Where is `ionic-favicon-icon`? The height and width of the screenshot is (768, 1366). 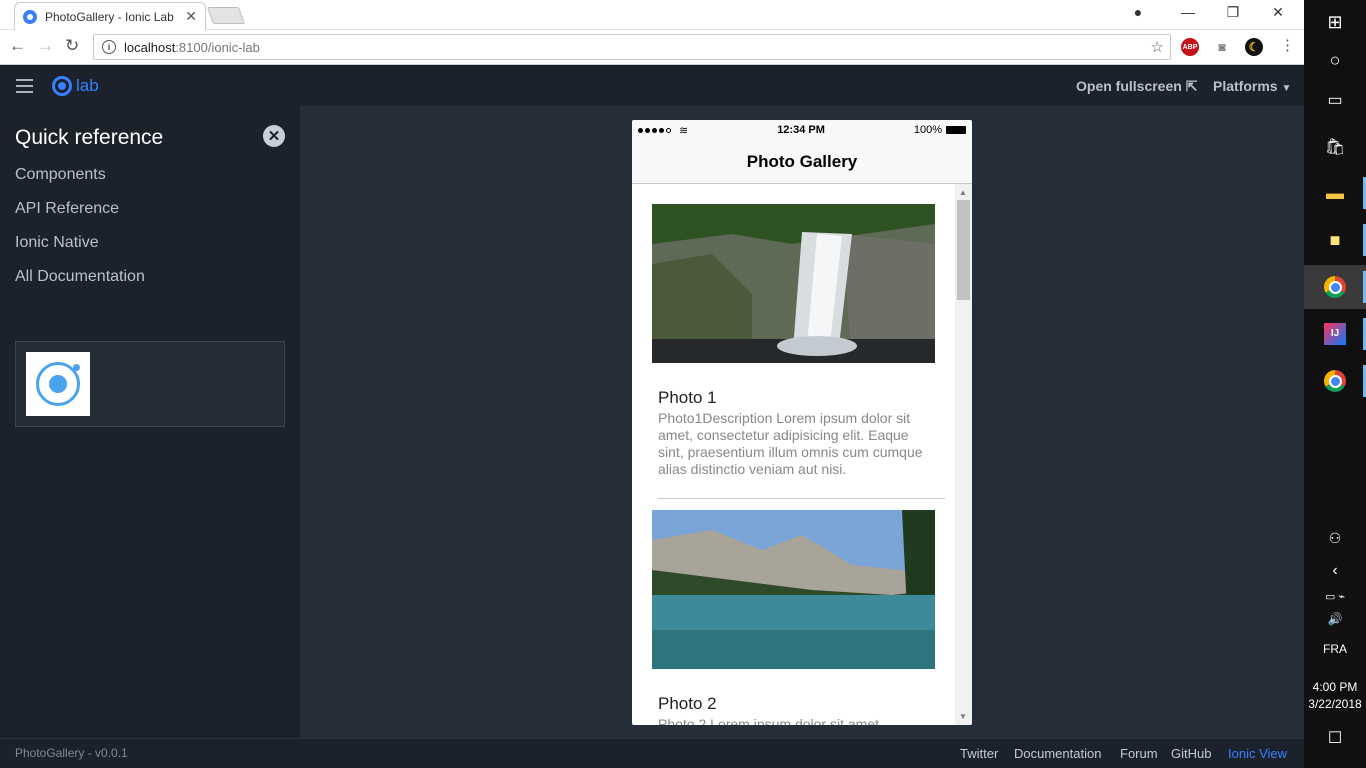
ionic-favicon-icon is located at coordinates (30, 16).